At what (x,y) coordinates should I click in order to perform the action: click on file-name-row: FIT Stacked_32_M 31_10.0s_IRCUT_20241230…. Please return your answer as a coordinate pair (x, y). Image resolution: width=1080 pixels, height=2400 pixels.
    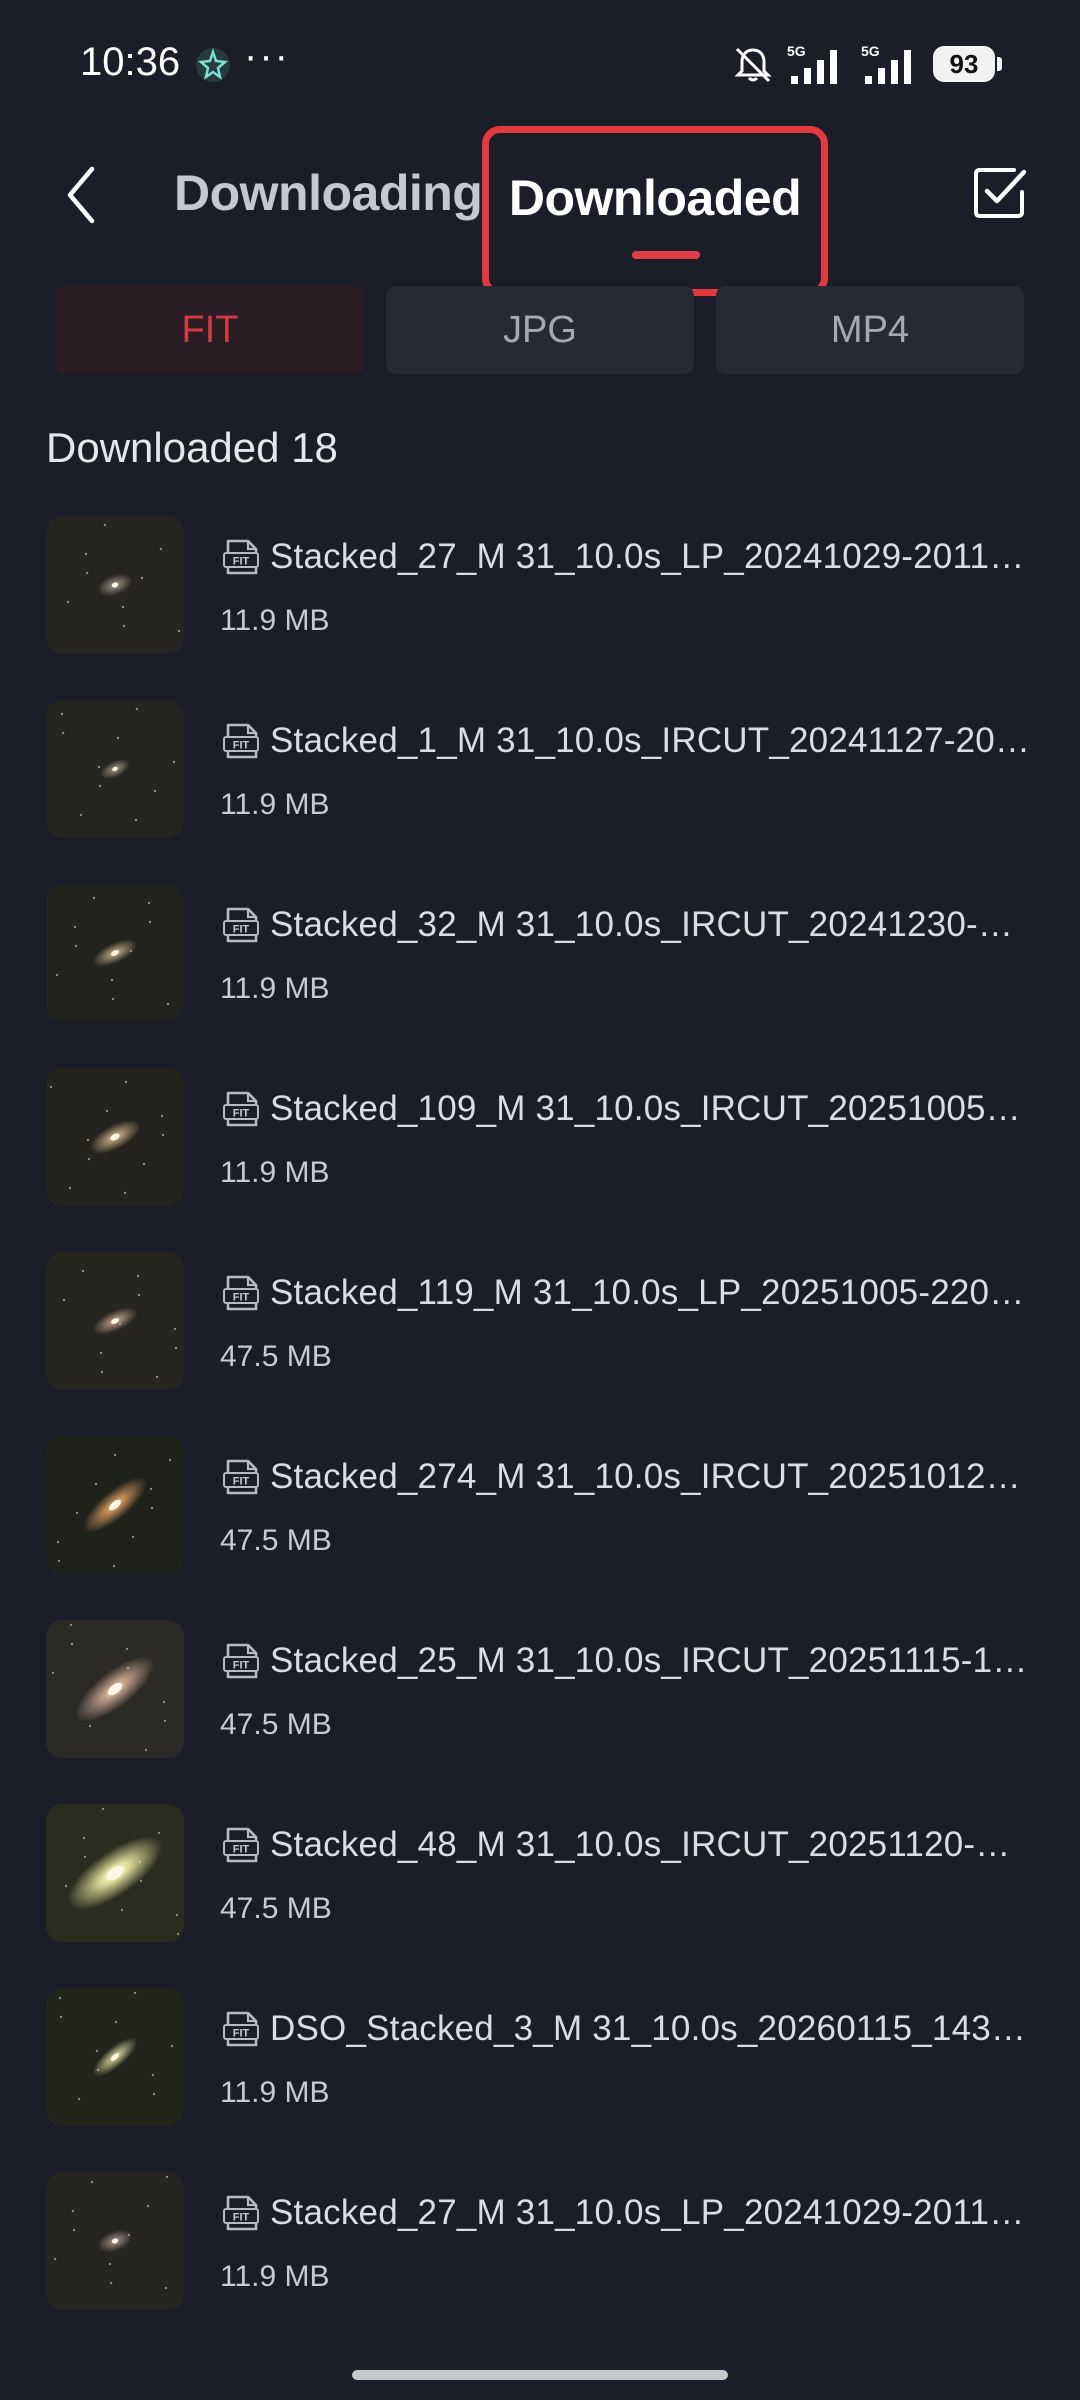
    Looking at the image, I should click on (628, 925).